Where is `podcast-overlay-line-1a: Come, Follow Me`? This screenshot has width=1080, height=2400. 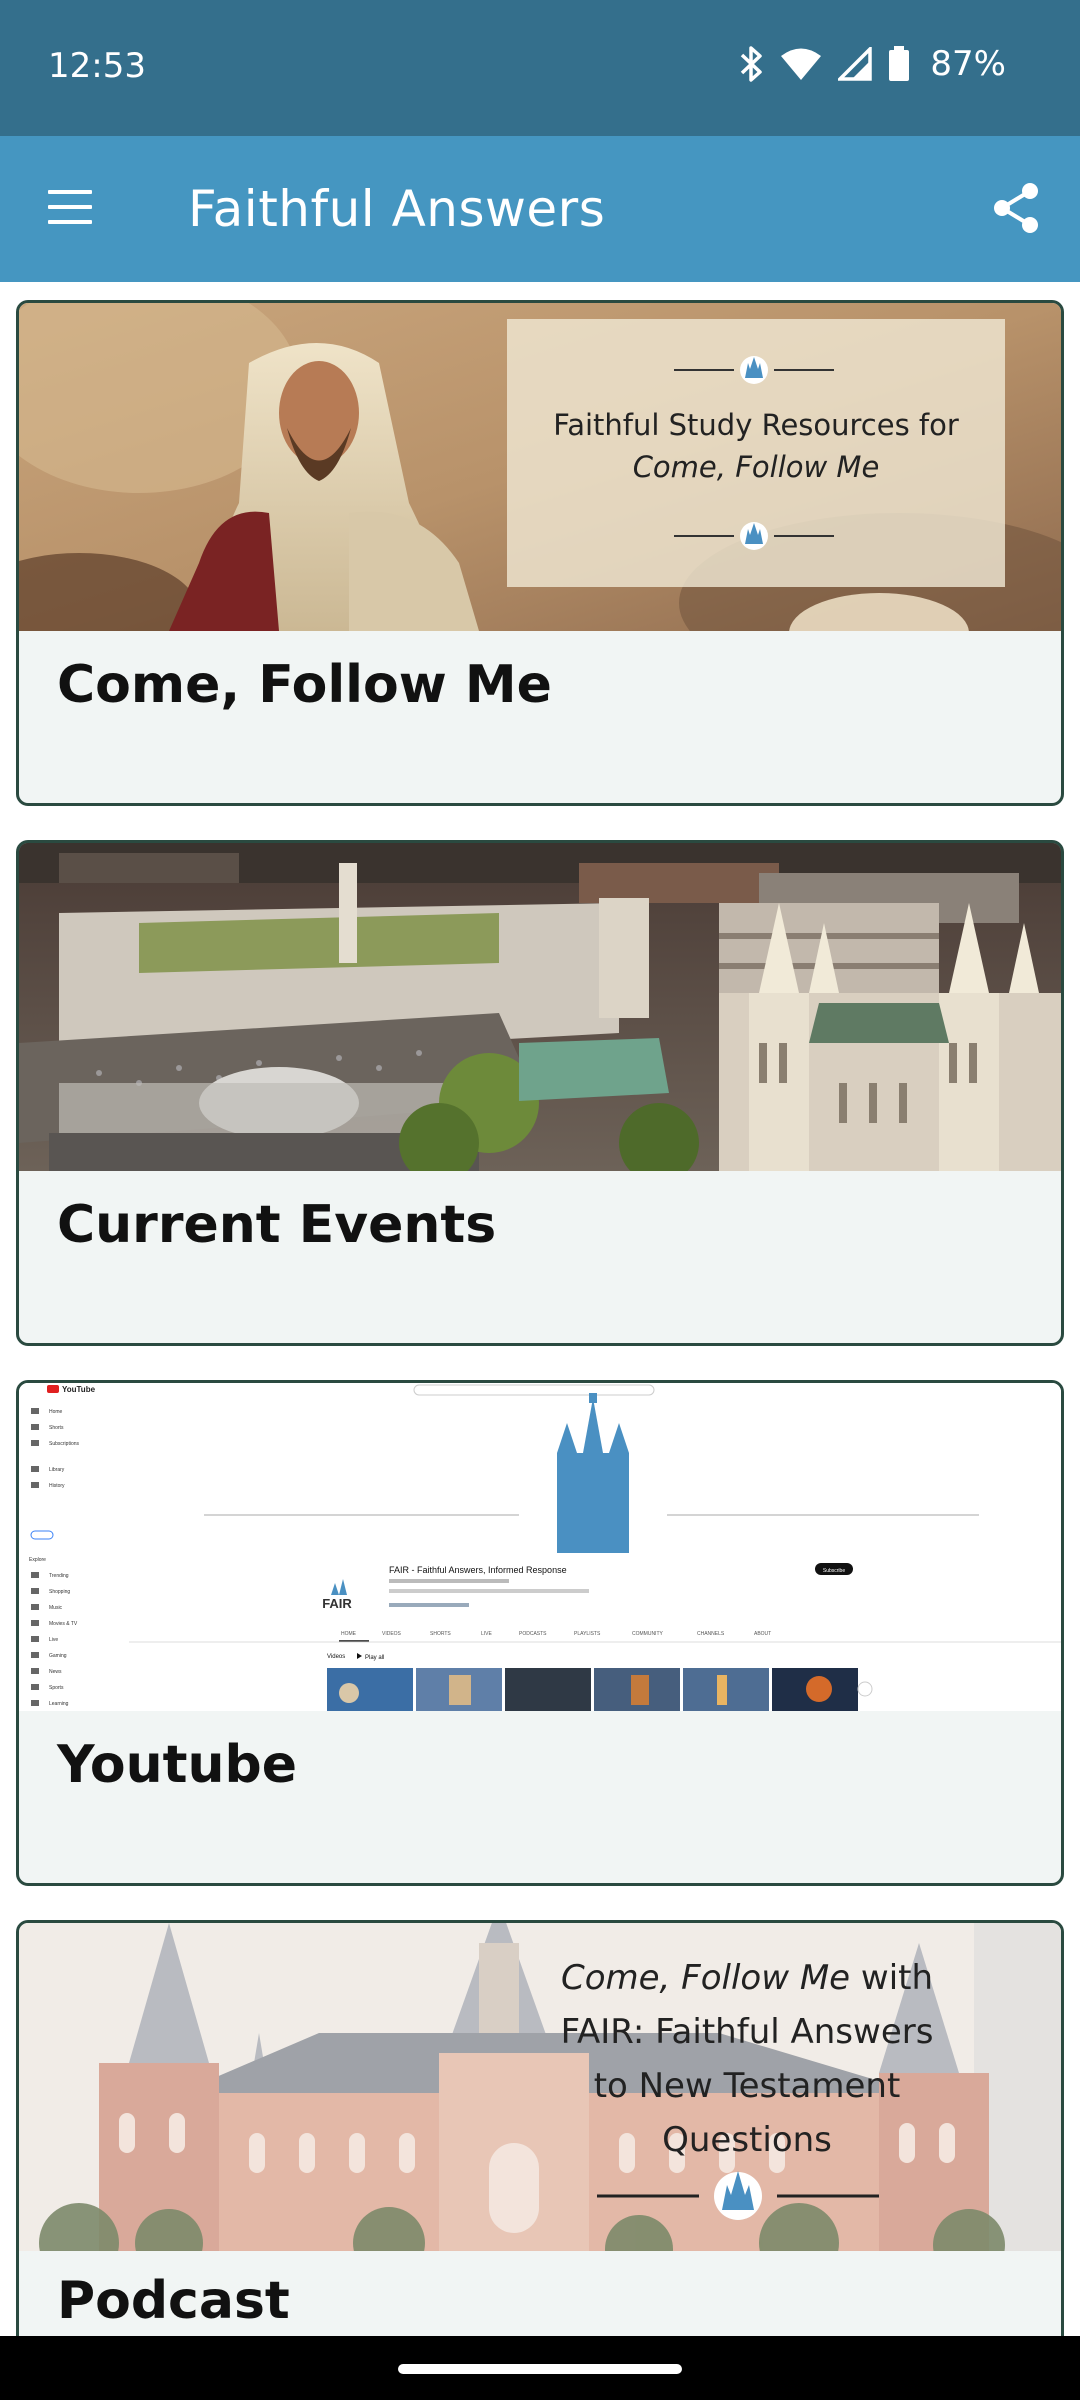
podcast-overlay-line-1a: Come, Follow Me is located at coordinates (705, 1978).